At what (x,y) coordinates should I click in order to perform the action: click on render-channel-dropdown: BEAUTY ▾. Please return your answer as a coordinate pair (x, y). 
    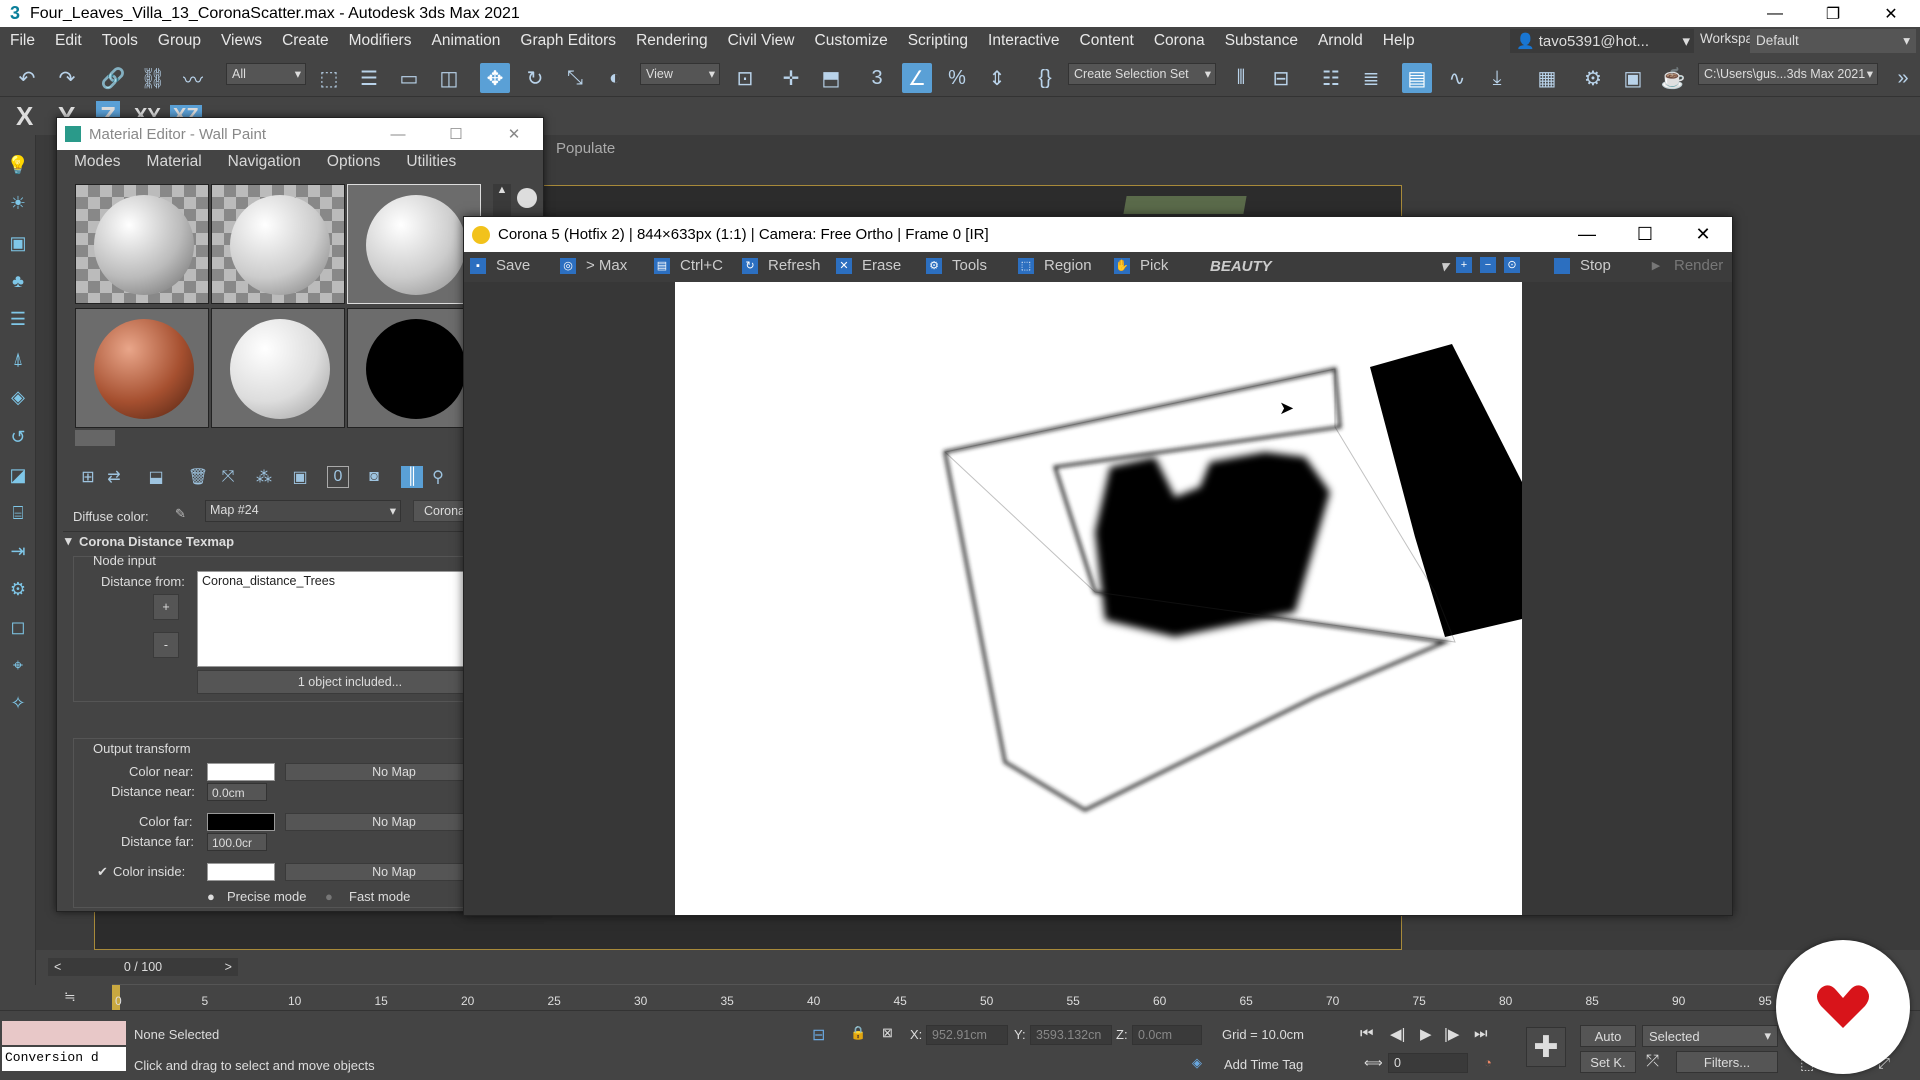
    Looking at the image, I should click on (1329, 266).